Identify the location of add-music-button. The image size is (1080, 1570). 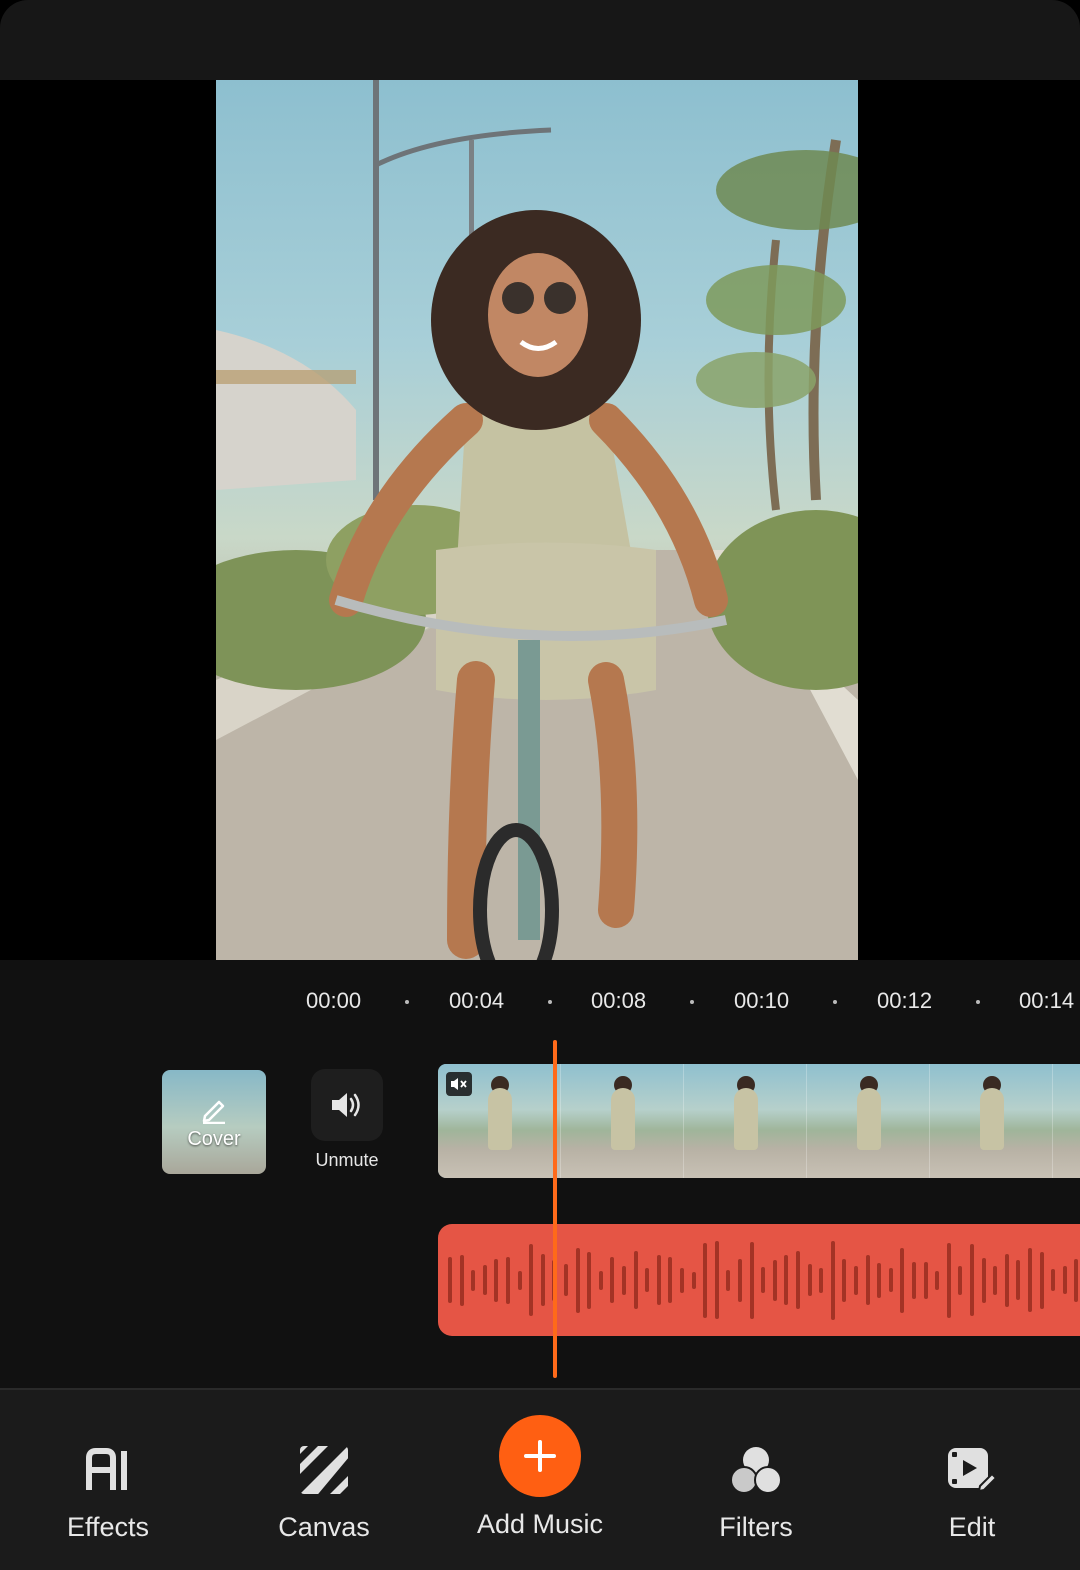
(540, 1456).